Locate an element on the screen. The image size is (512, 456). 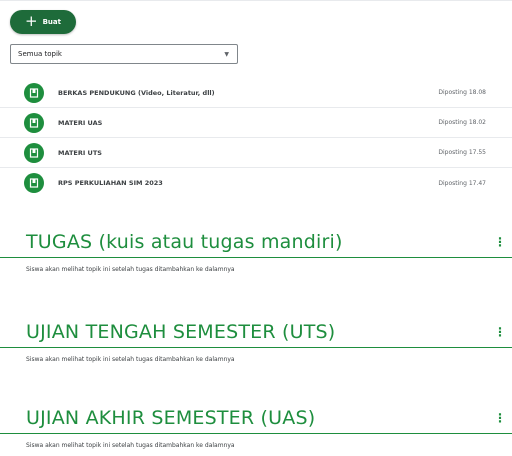
plus-icon: + is located at coordinates (31, 20).